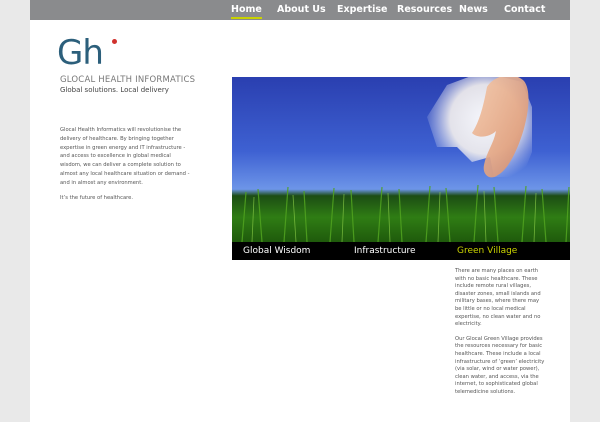 The height and width of the screenshot is (422, 600). Describe the element at coordinates (96, 197) in the screenshot. I see `intro-paragraph: It’s the future of healthcare.` at that location.